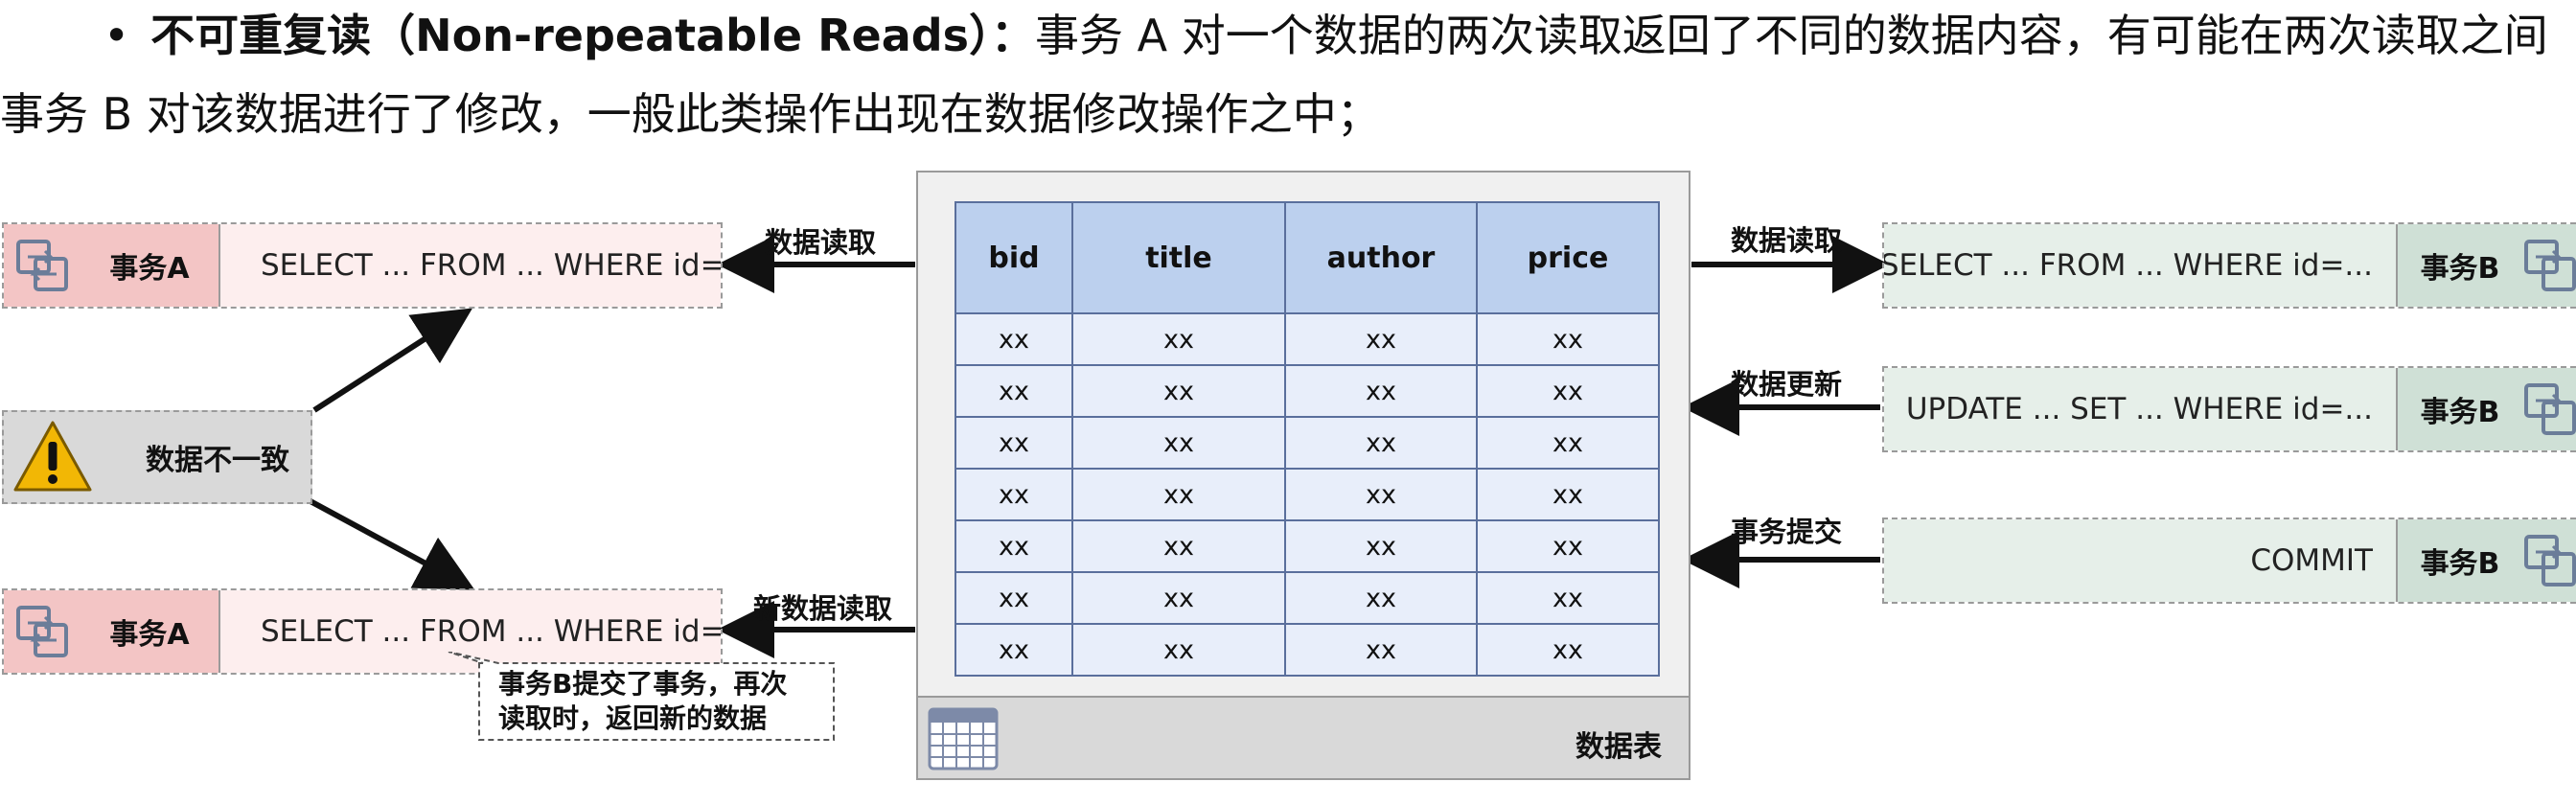 The image size is (2576, 805). Describe the element at coordinates (1303, 737) in the screenshot. I see `data-table-footer: 数据表` at that location.